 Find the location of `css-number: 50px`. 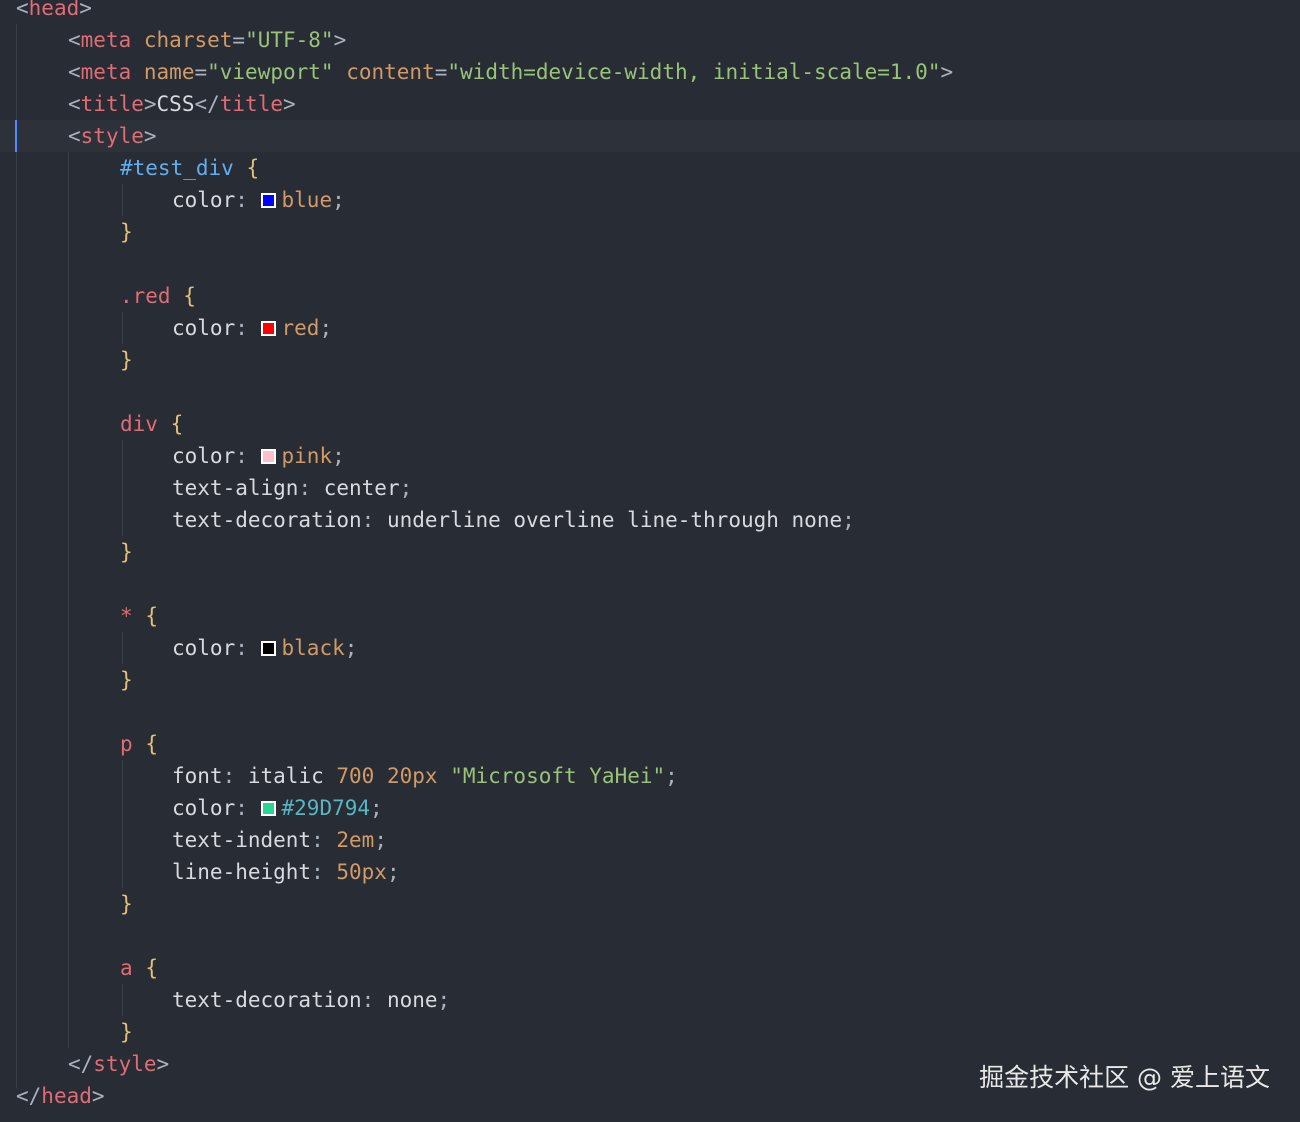

css-number: 50px is located at coordinates (361, 872).